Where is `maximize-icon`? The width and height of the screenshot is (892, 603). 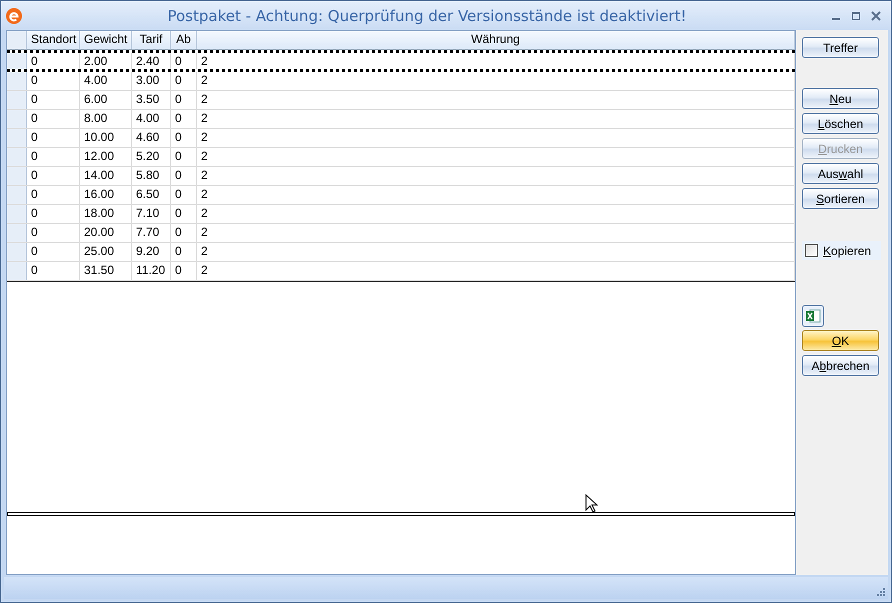 maximize-icon is located at coordinates (856, 15).